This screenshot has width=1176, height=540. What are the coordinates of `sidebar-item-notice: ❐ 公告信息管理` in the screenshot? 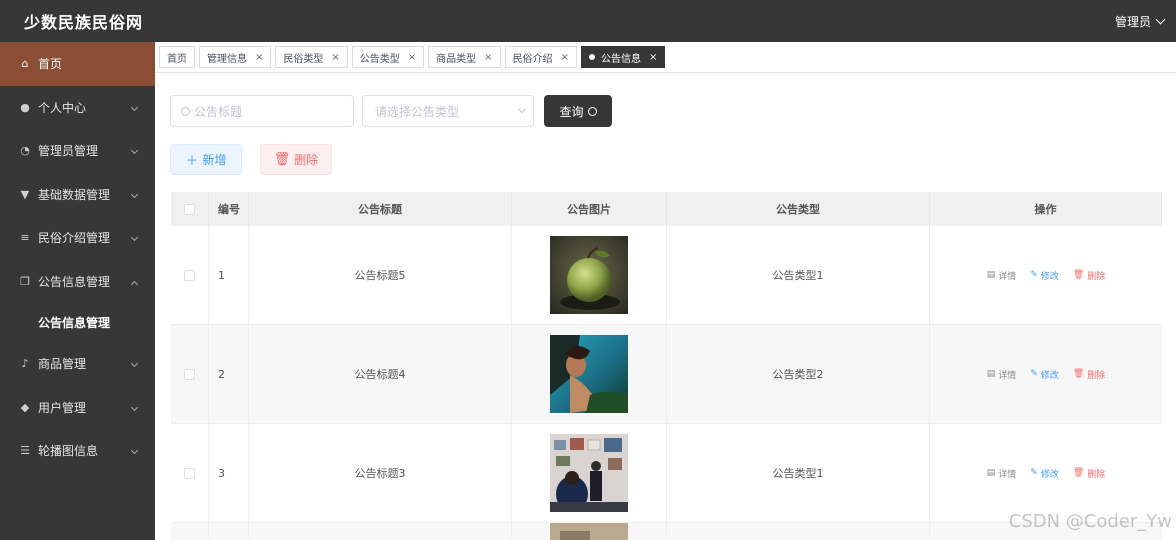 It's located at (77, 282).